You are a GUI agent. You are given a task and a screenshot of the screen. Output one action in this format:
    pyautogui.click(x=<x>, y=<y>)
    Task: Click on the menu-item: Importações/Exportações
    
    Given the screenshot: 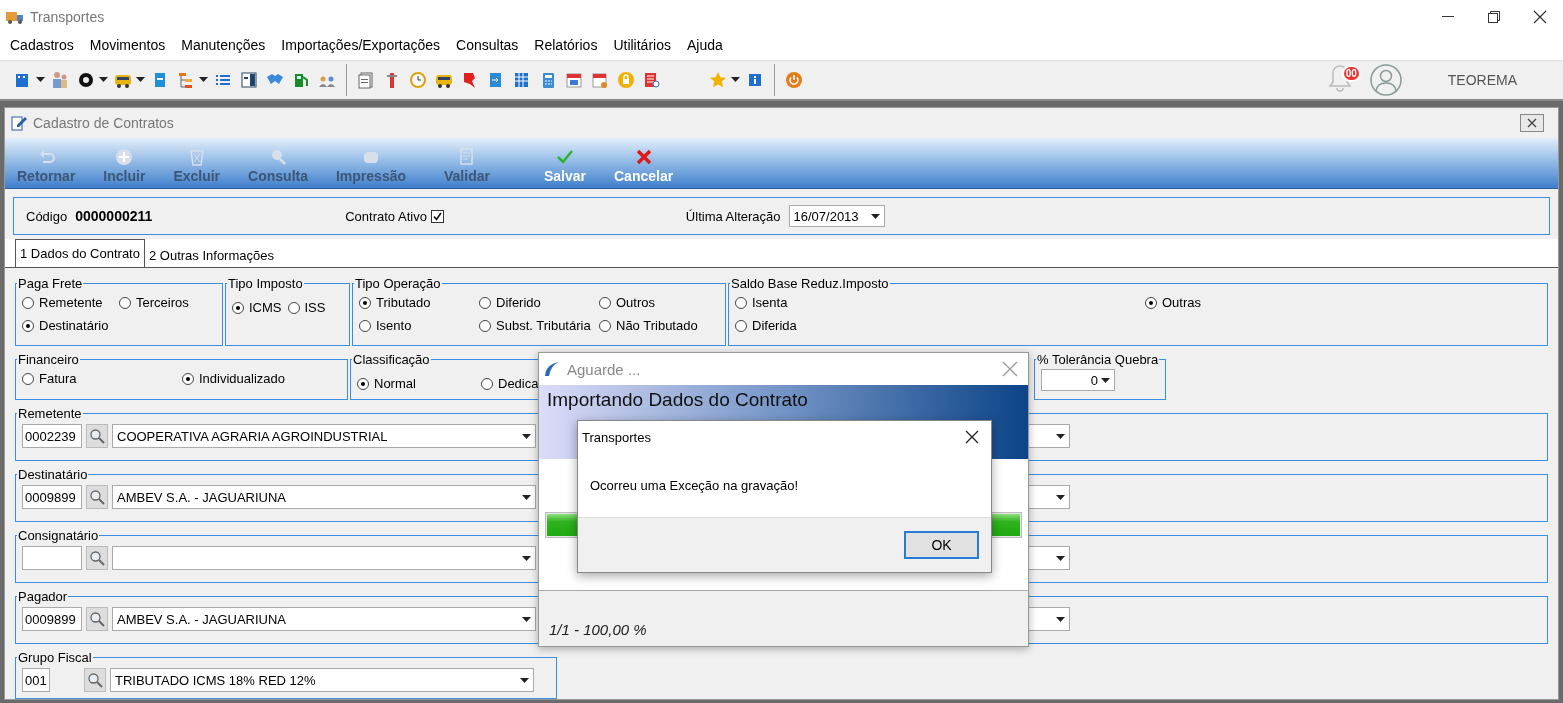 What is the action you would take?
    pyautogui.click(x=361, y=44)
    